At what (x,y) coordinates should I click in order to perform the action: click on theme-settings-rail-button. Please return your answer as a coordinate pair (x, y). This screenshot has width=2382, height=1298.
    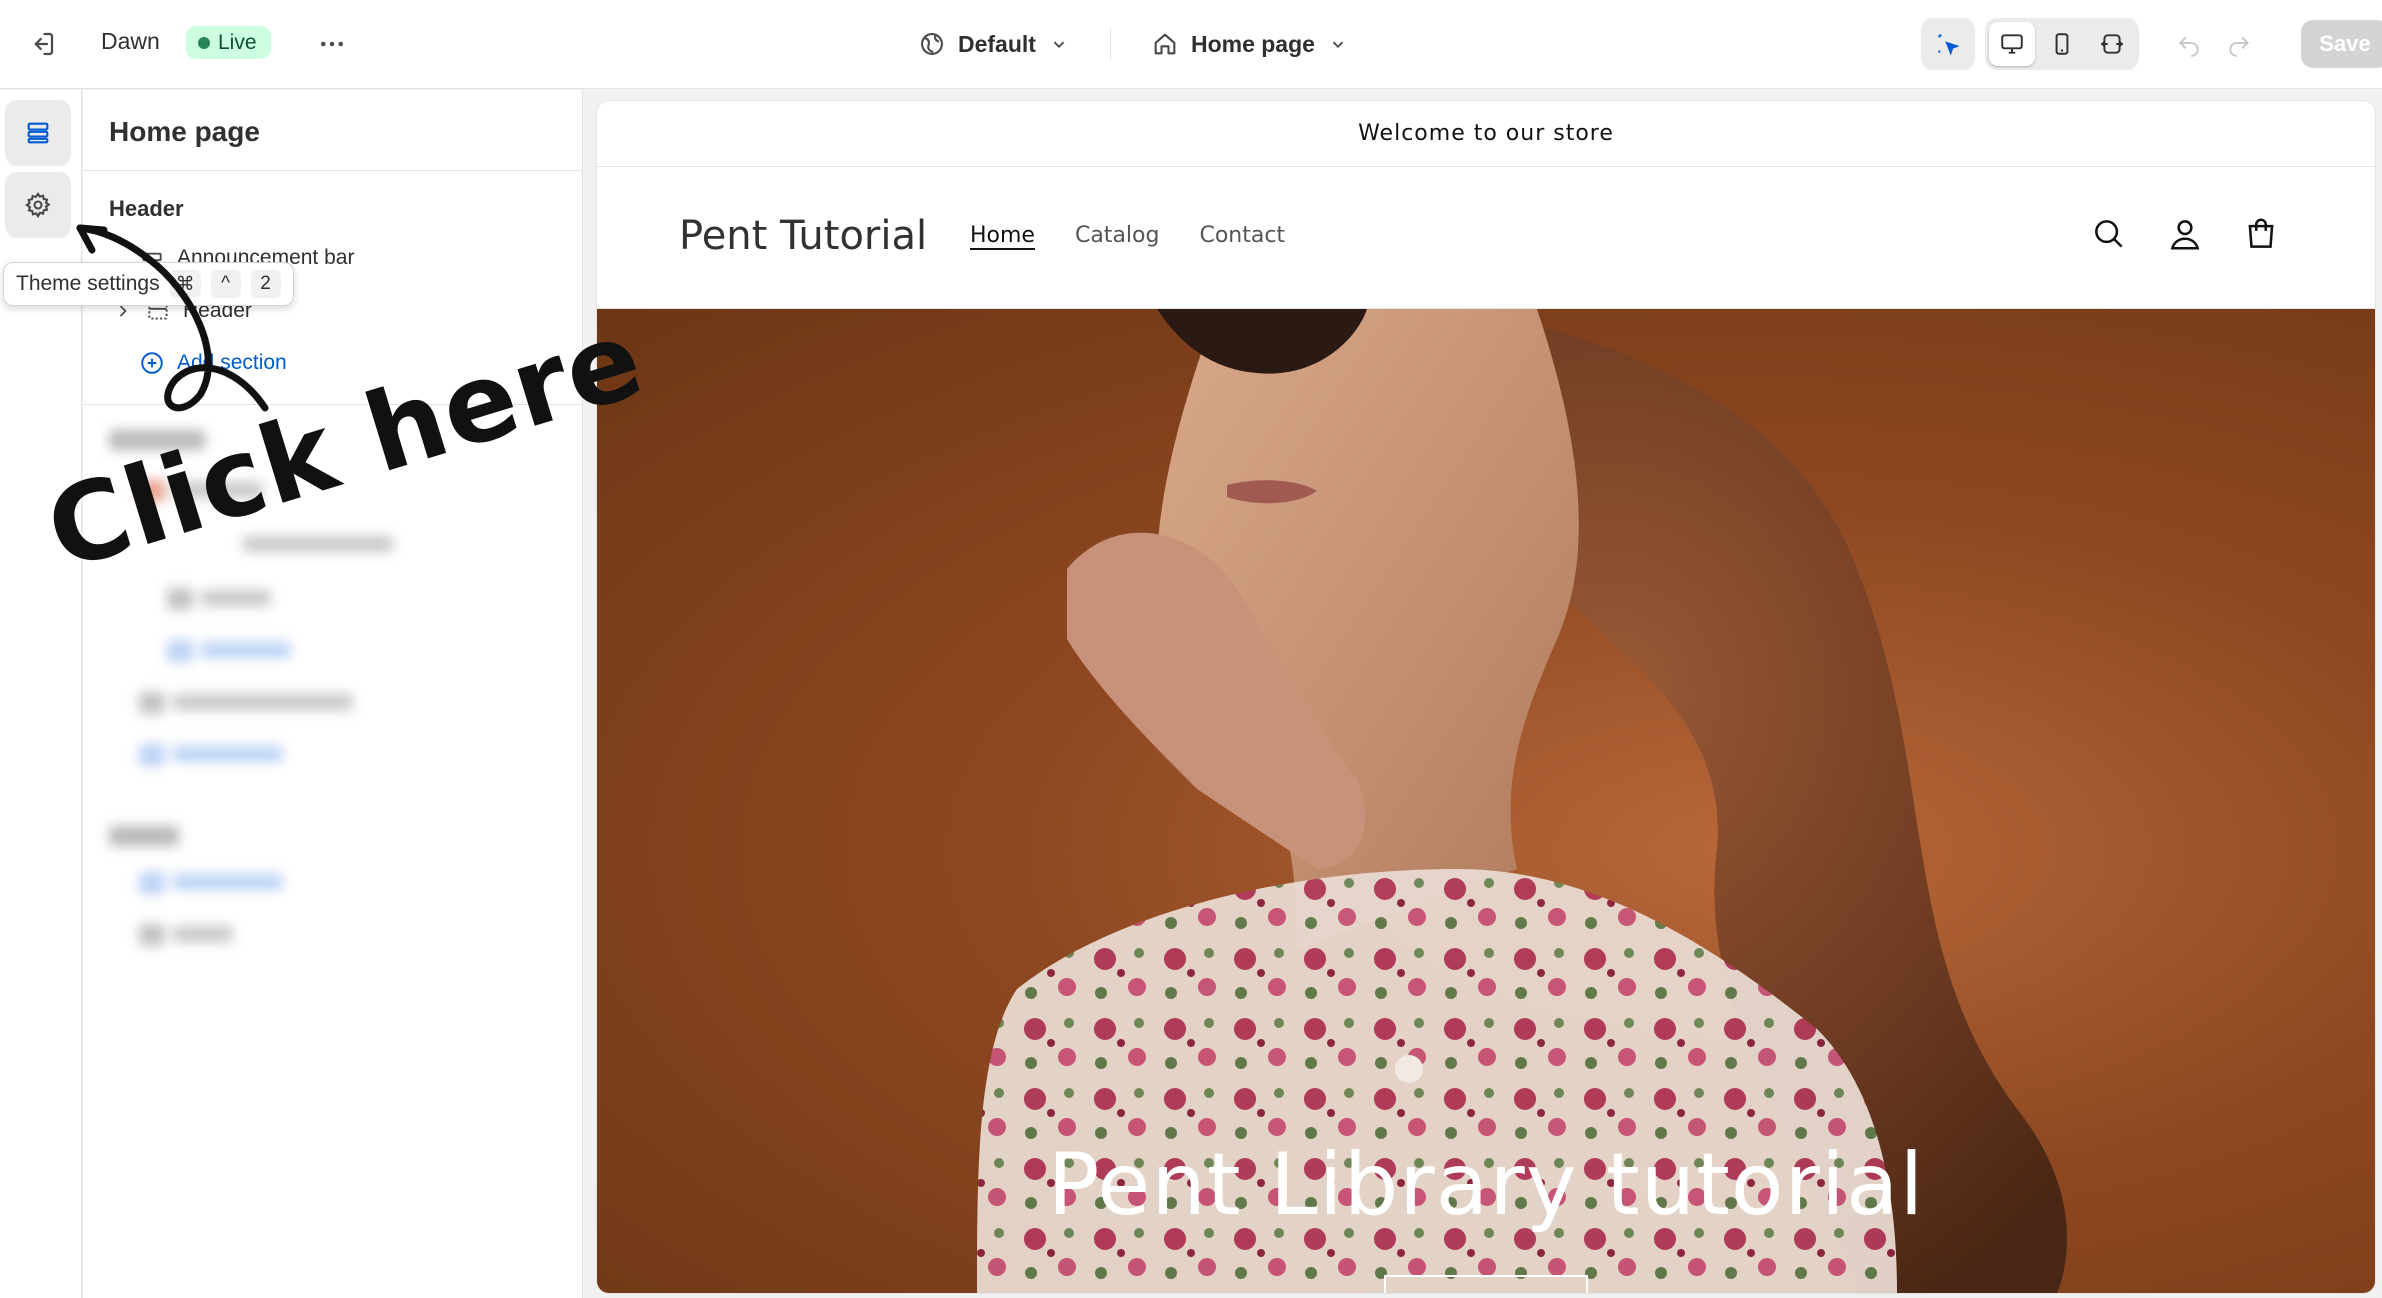
    Looking at the image, I should click on (38, 205).